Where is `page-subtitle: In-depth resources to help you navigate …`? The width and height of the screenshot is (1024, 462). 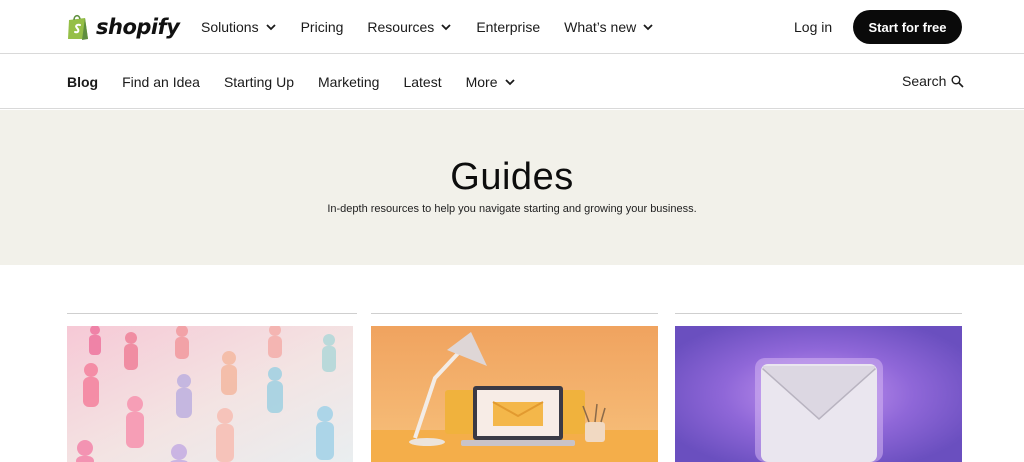 page-subtitle: In-depth resources to help you navigate … is located at coordinates (512, 209).